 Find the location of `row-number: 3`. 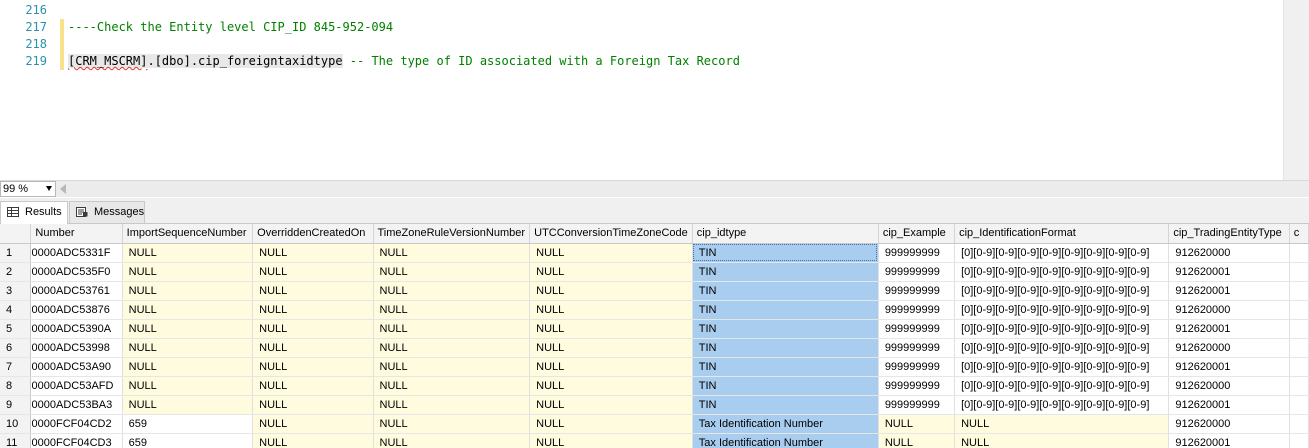

row-number: 3 is located at coordinates (16, 291).